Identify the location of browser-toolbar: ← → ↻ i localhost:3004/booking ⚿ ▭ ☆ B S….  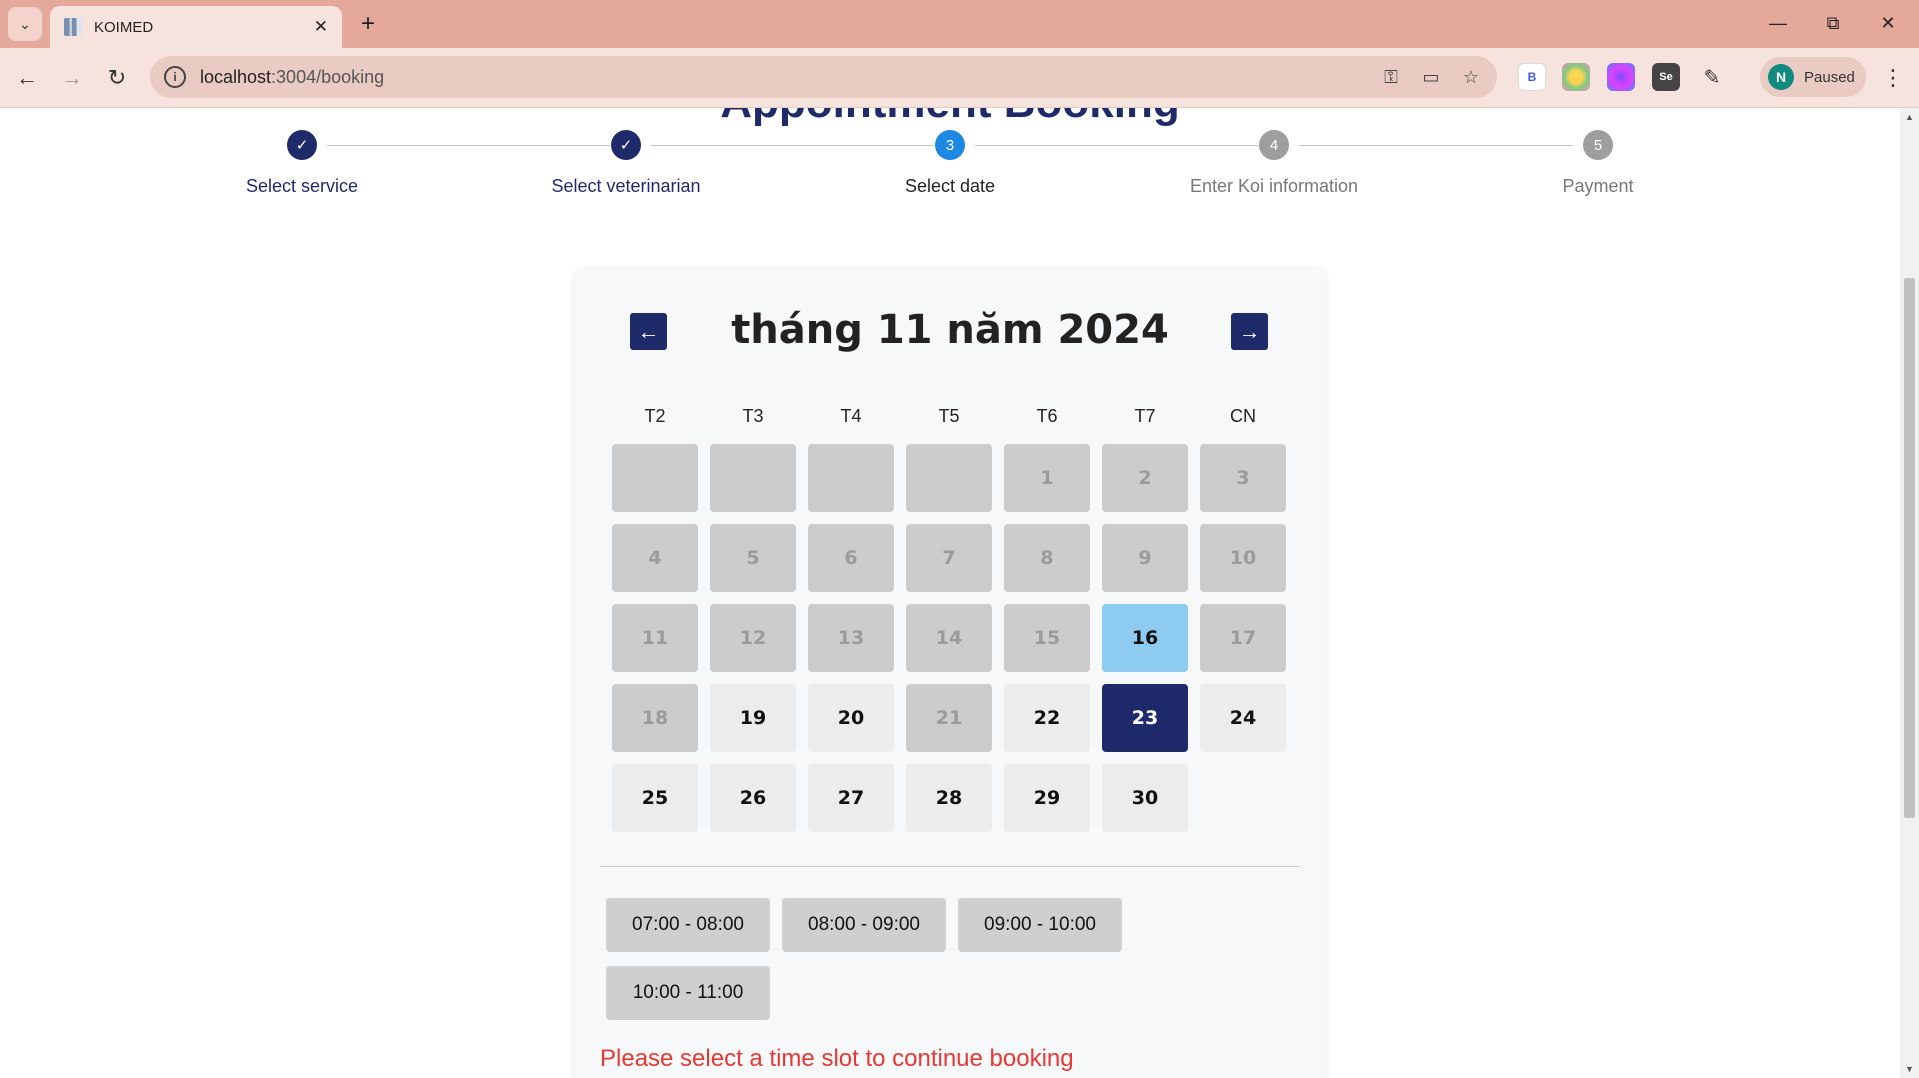
(959, 78).